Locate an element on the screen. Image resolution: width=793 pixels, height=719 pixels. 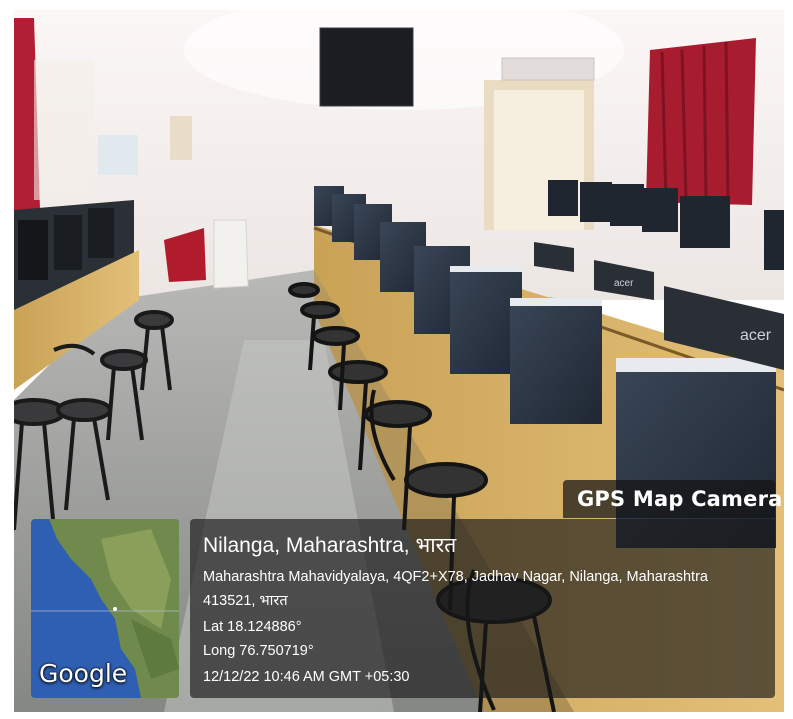
map-thumbnail: Google is located at coordinates (105, 608).